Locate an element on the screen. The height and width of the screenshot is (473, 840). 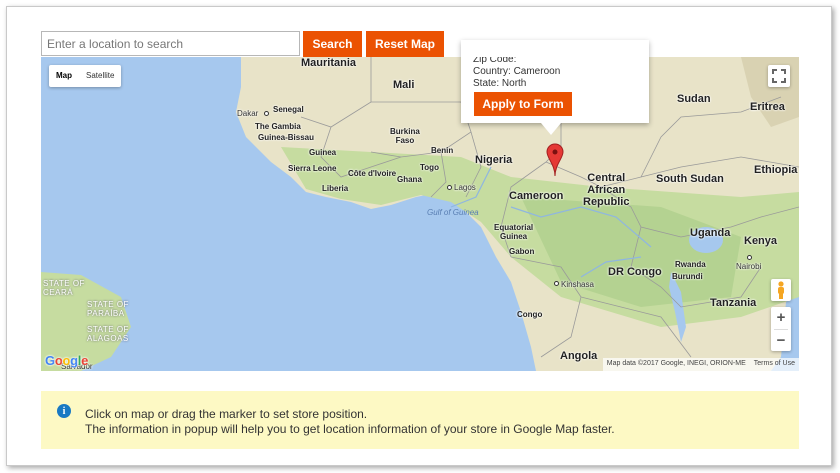
fullscreen-icon is located at coordinates (779, 76).